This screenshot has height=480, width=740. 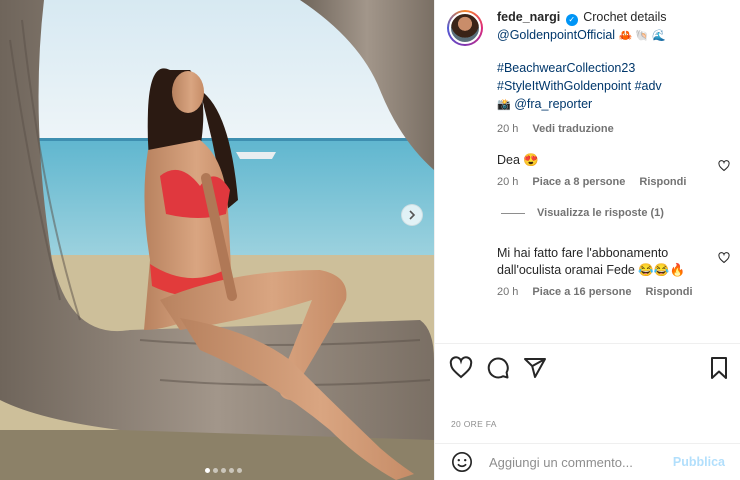 I want to click on caption-line: Crochet details, so click(x=625, y=17).